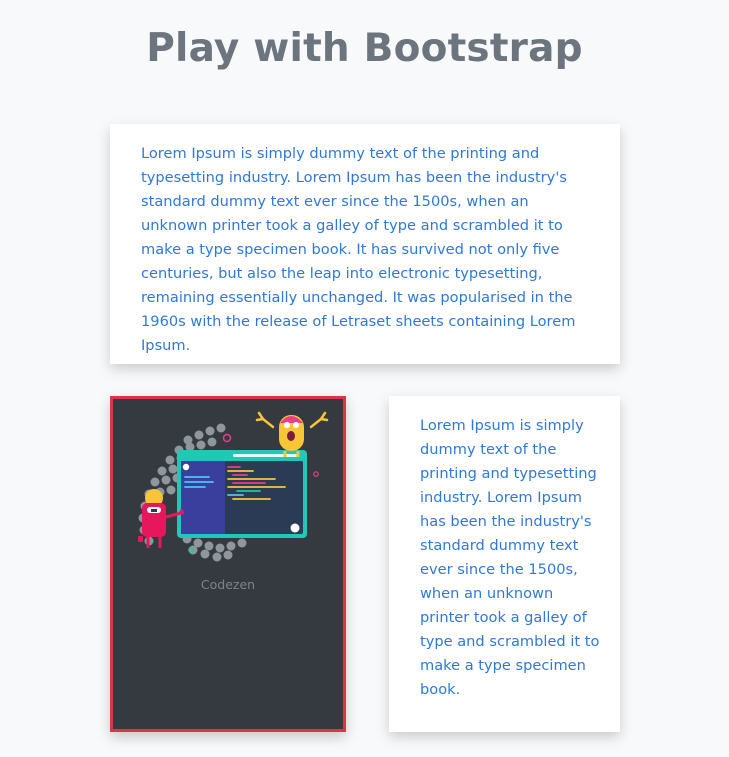 The image size is (729, 757). Describe the element at coordinates (228, 564) in the screenshot. I see `image-card: Codezen` at that location.